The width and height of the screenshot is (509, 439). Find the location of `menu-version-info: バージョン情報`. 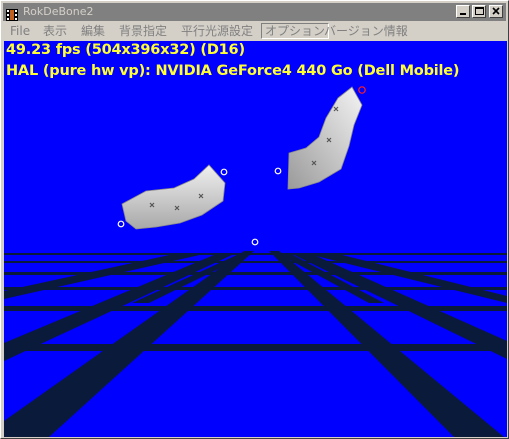

menu-version-info: バージョン情報 is located at coordinates (366, 31).